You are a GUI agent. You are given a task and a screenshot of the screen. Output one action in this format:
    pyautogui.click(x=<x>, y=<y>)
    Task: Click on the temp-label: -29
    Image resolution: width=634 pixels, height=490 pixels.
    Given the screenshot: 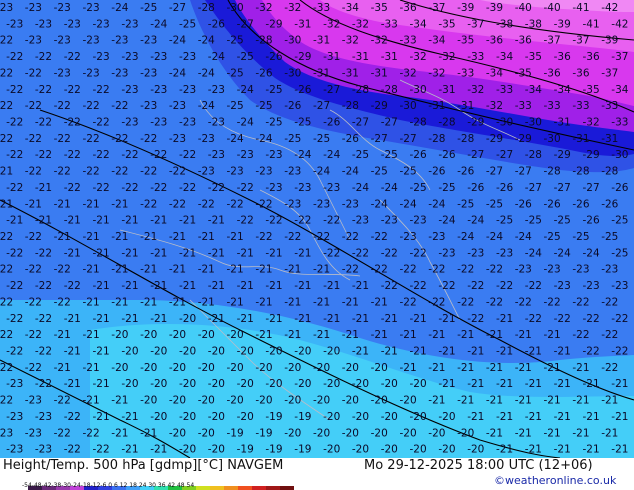 What is the action you would take?
    pyautogui.click(x=302, y=57)
    